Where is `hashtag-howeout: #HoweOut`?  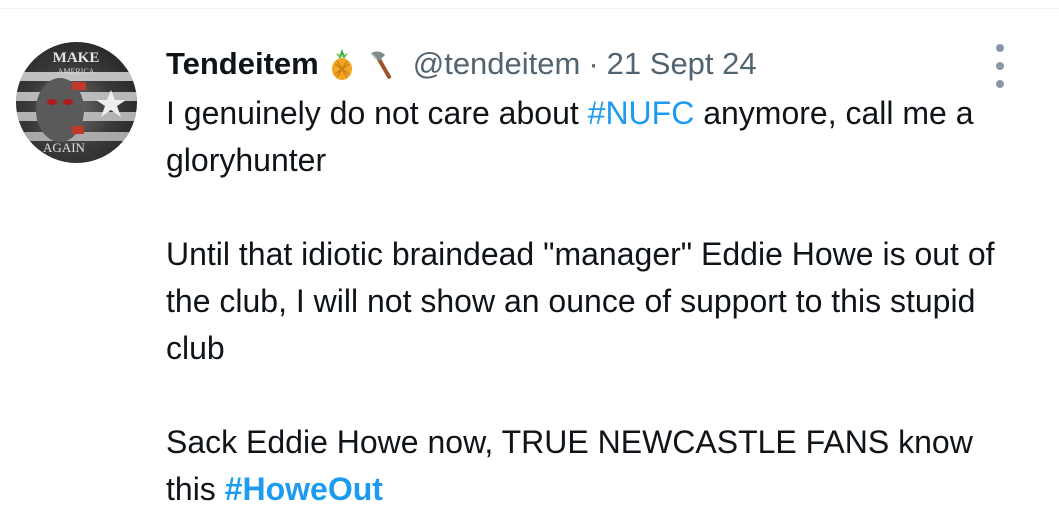
hashtag-howeout: #HoweOut is located at coordinates (304, 489).